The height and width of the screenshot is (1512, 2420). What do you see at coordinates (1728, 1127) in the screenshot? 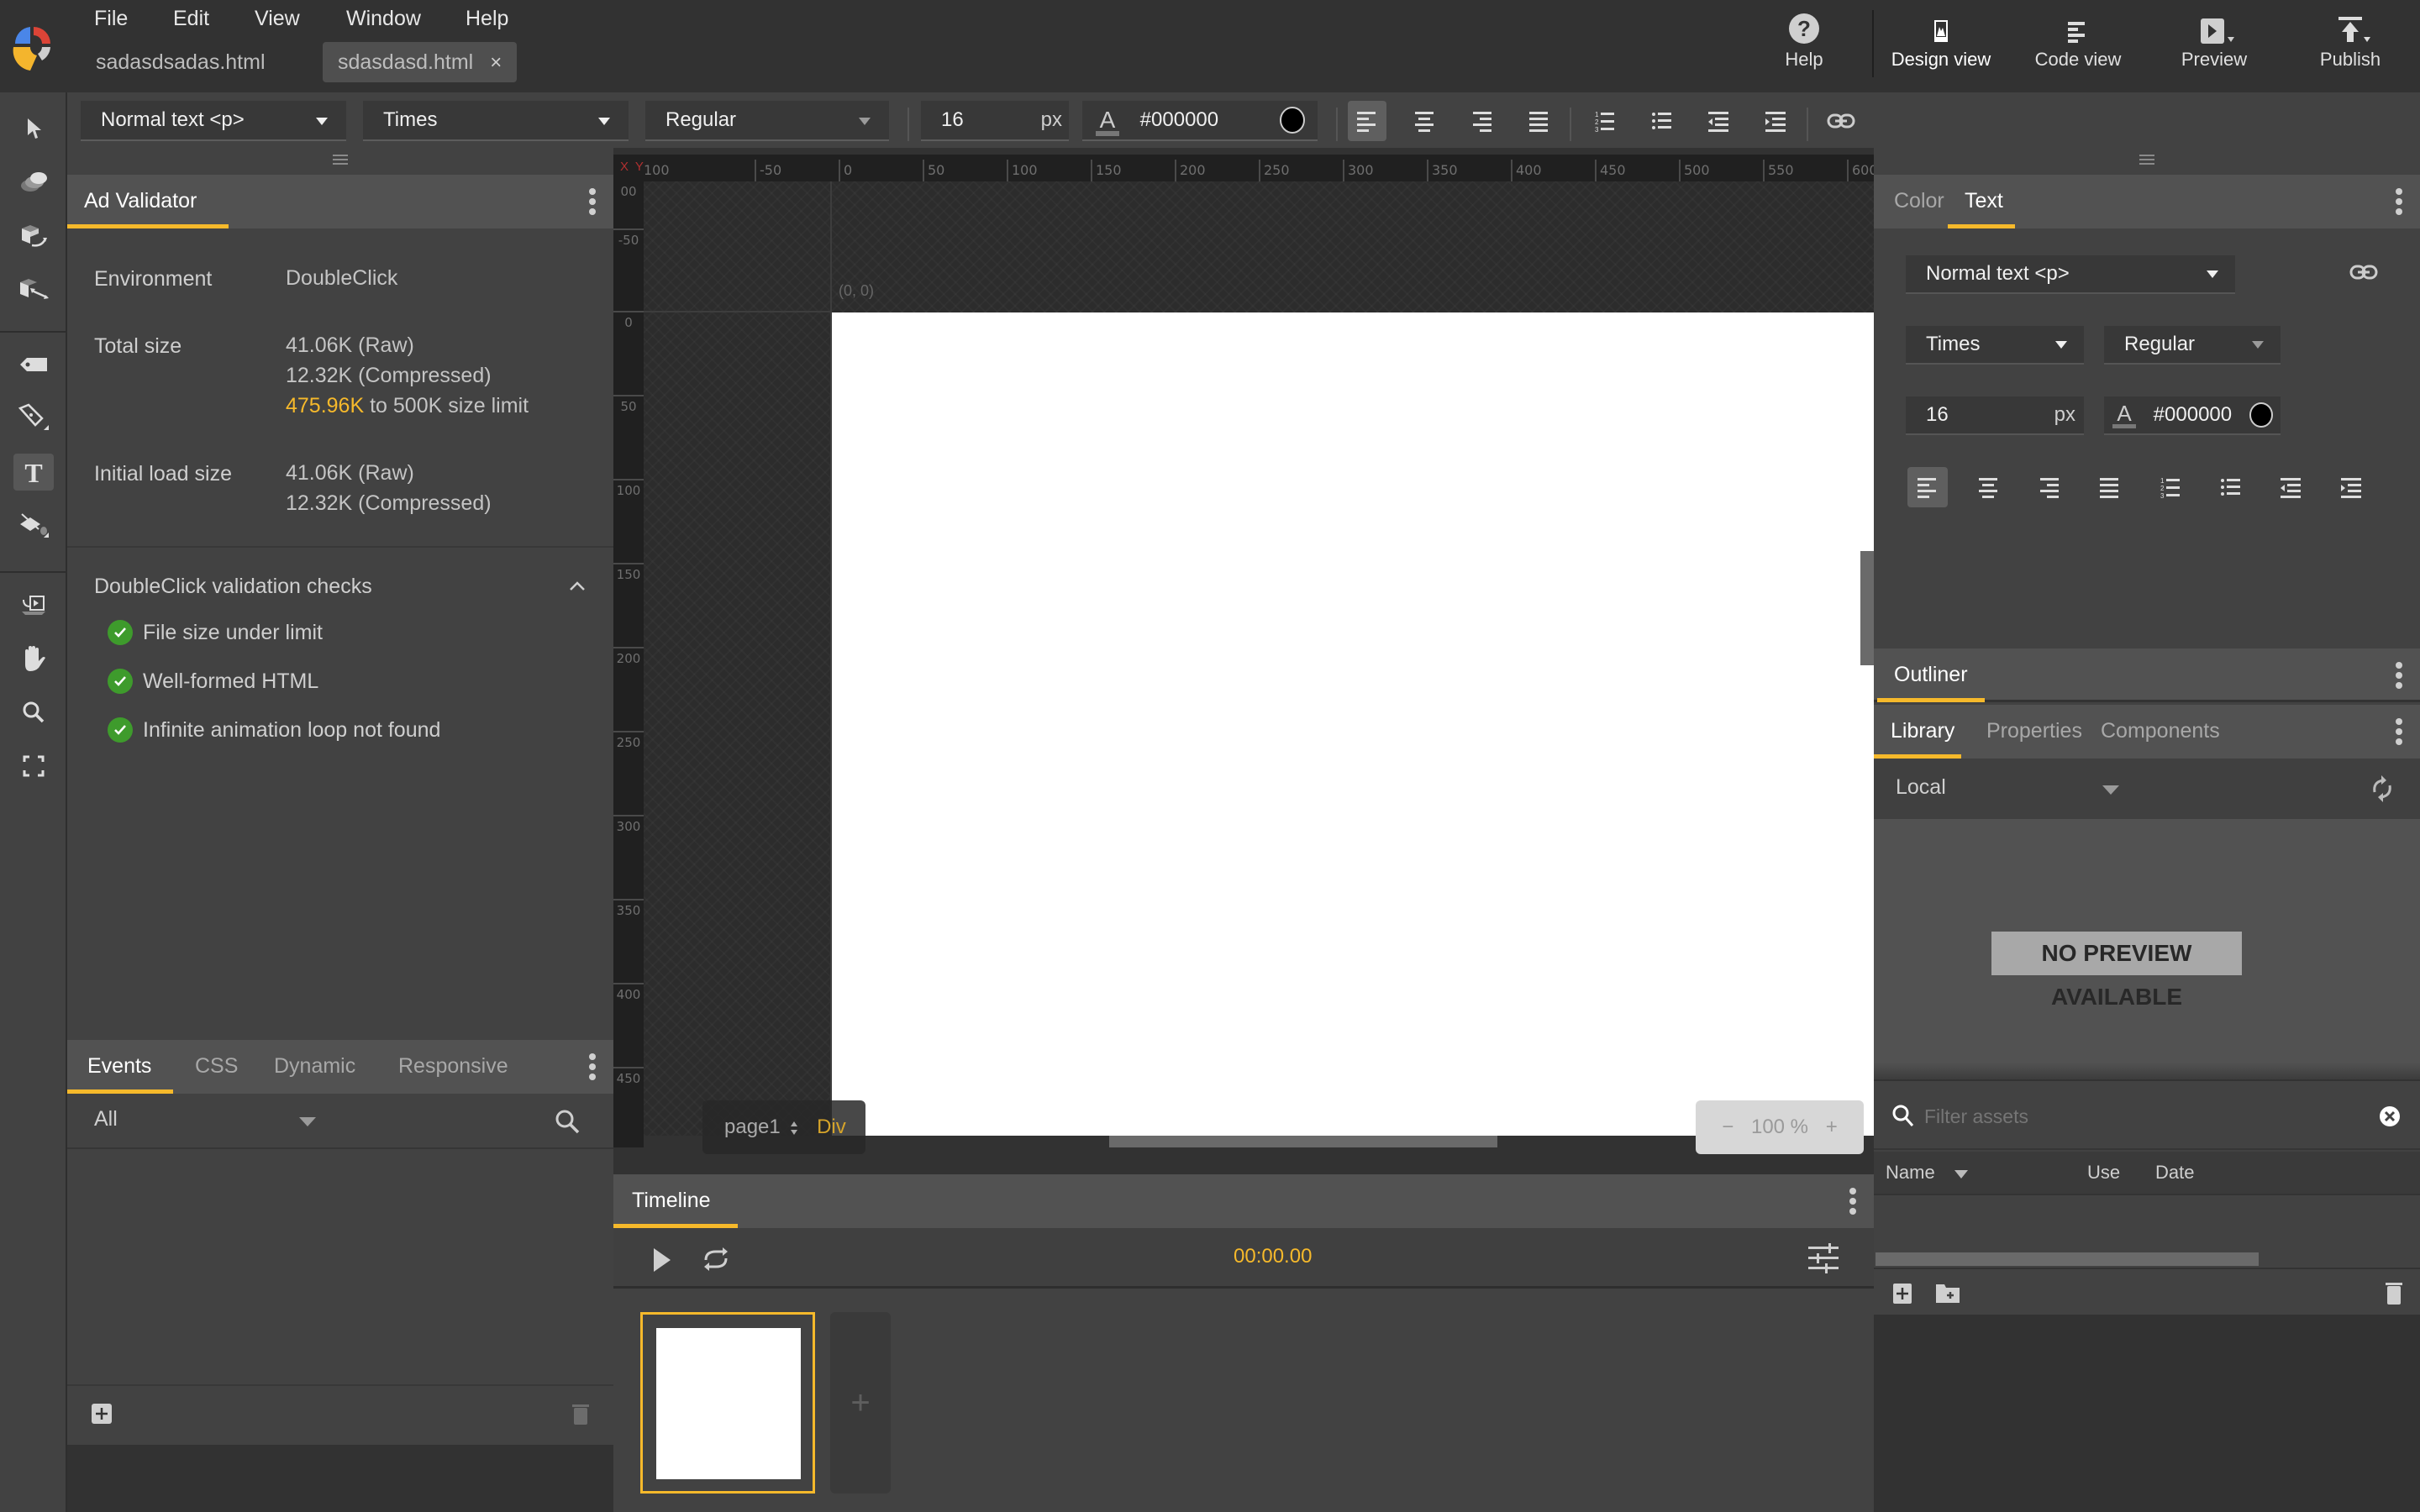
I see `zoom-out-button: −` at bounding box center [1728, 1127].